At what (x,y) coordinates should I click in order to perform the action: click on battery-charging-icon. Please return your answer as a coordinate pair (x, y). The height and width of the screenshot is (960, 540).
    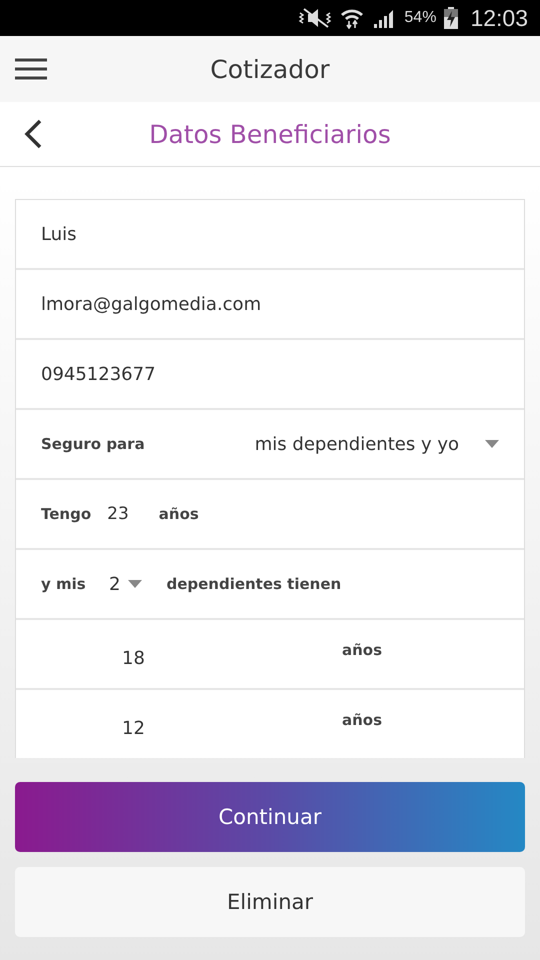
    Looking at the image, I should click on (451, 18).